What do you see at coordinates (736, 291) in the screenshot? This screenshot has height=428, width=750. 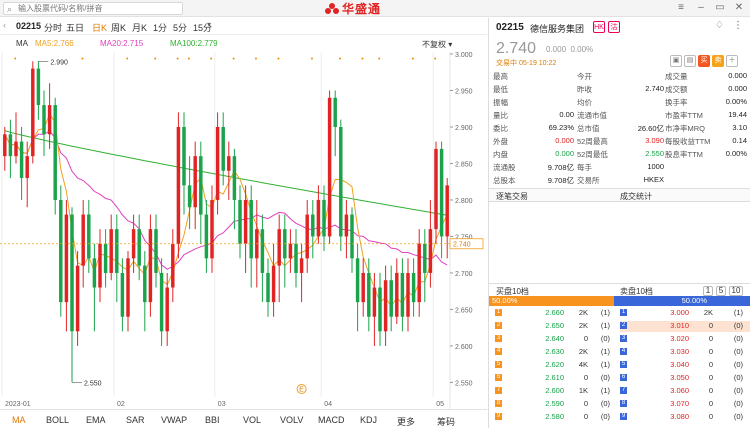 I see `depth-10-button: 10` at bounding box center [736, 291].